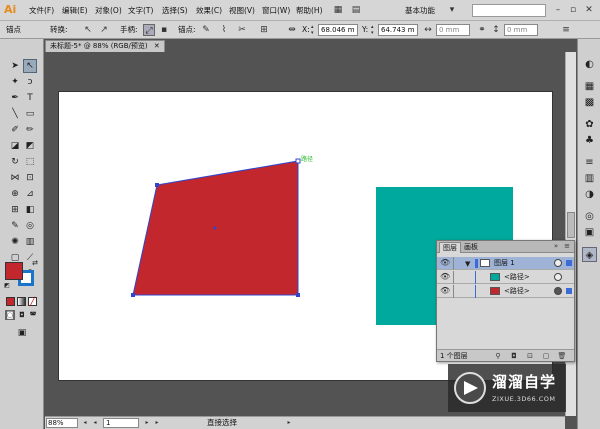  Describe the element at coordinates (589, 254) in the screenshot. I see `layers-panel-icon: ◈` at that location.